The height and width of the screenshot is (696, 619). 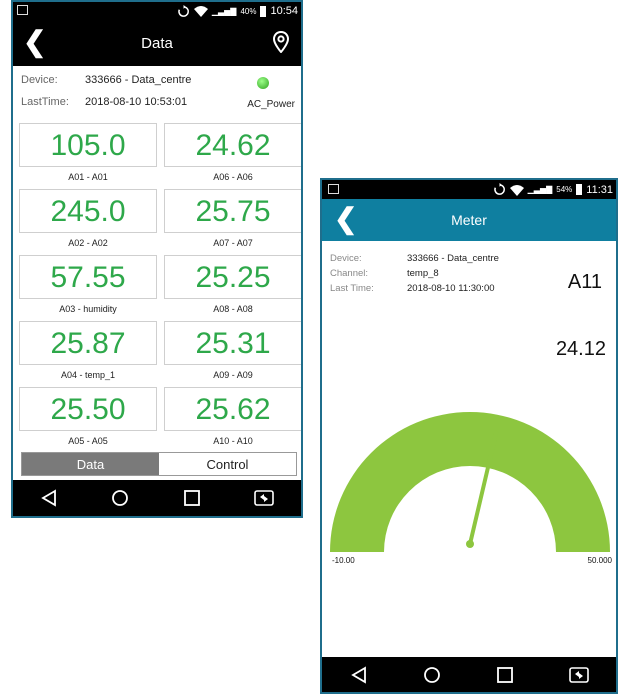 I want to click on channel-value: 24.62, so click(x=232, y=145).